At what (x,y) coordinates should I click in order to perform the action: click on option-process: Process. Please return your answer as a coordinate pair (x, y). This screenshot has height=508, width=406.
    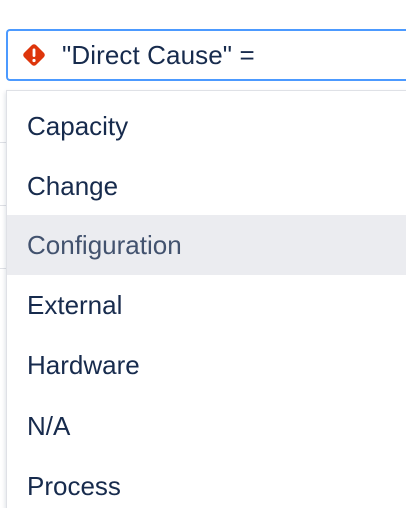
    Looking at the image, I should click on (206, 482).